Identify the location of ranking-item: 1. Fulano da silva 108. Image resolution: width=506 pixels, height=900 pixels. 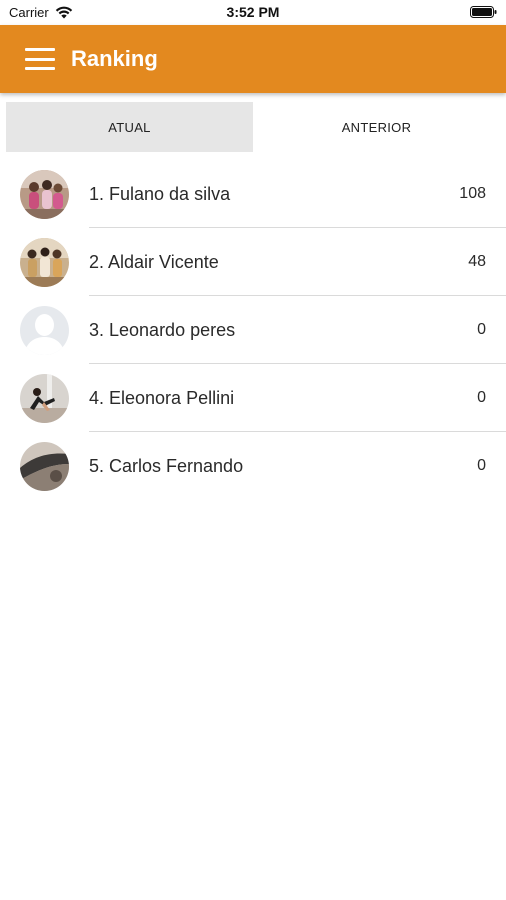
(253, 194).